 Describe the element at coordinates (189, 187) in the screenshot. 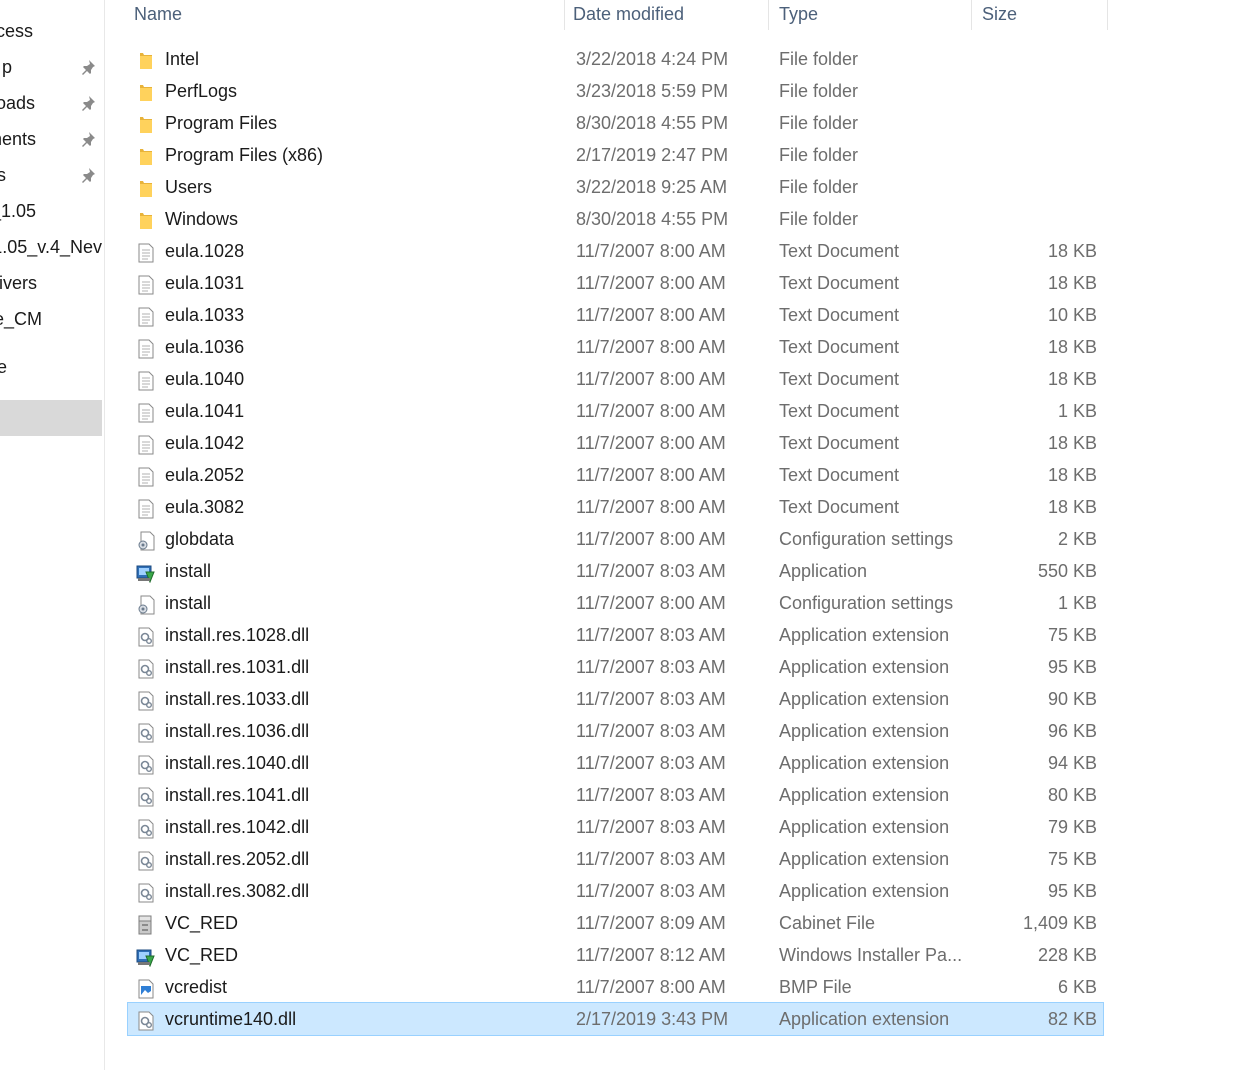

I see `file-name: Users` at that location.